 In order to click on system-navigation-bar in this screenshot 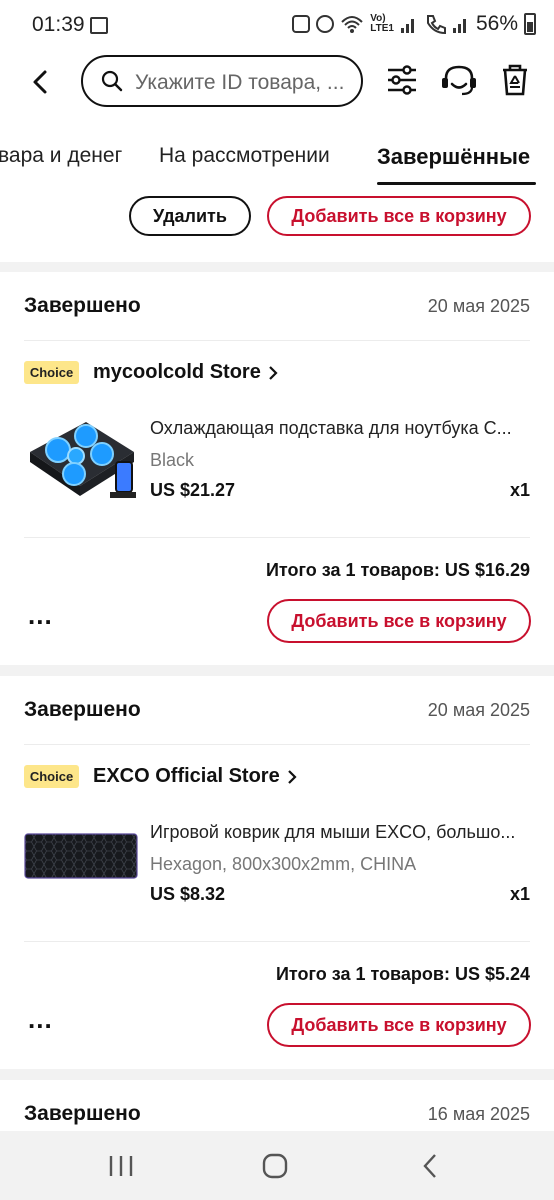, I will do `click(277, 1165)`.